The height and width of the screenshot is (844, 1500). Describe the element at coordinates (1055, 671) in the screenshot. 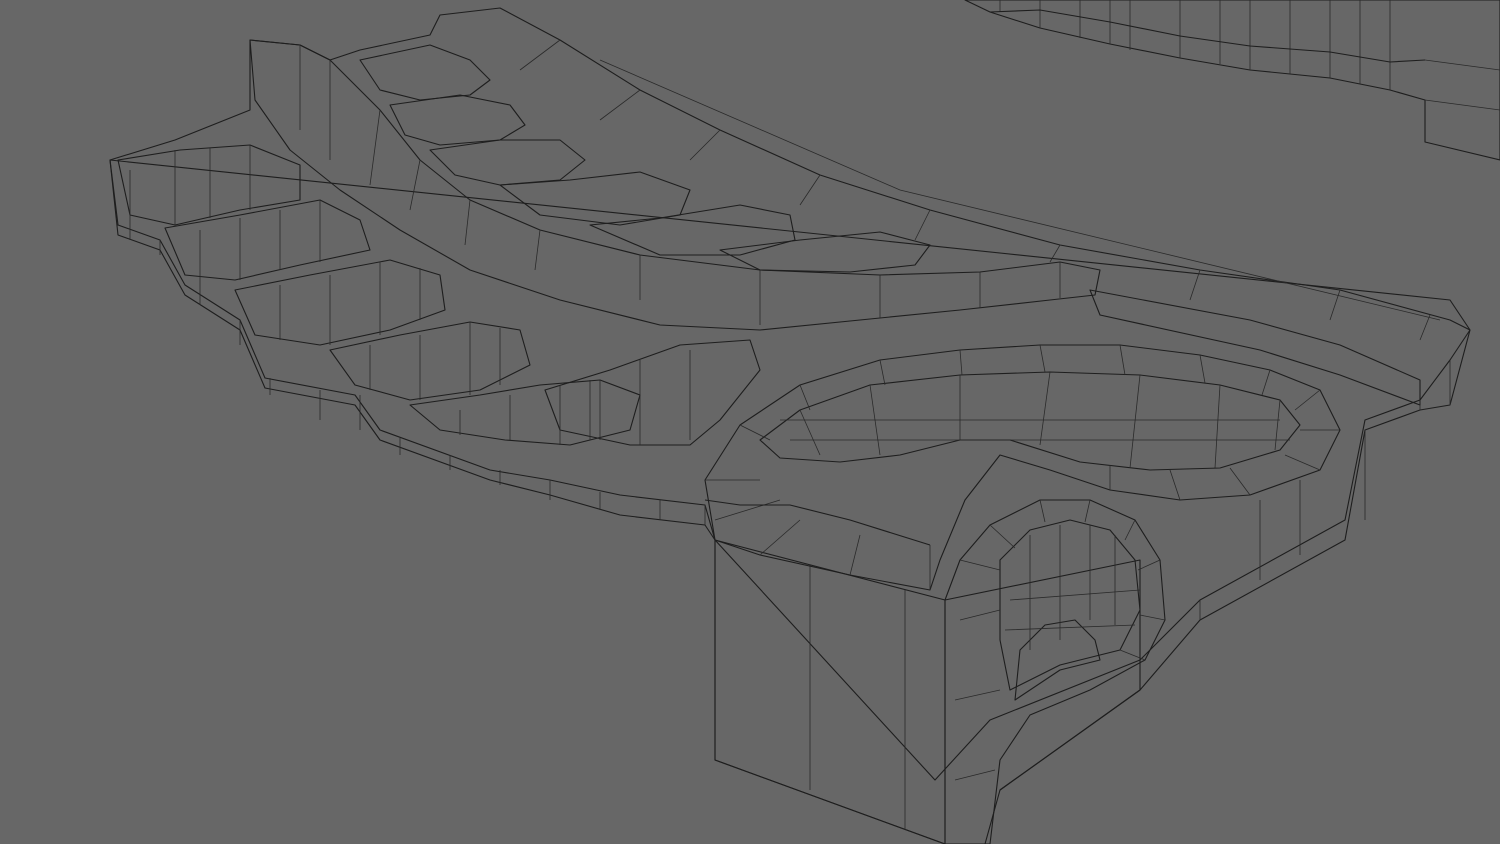

I see `tunnel-arch` at that location.